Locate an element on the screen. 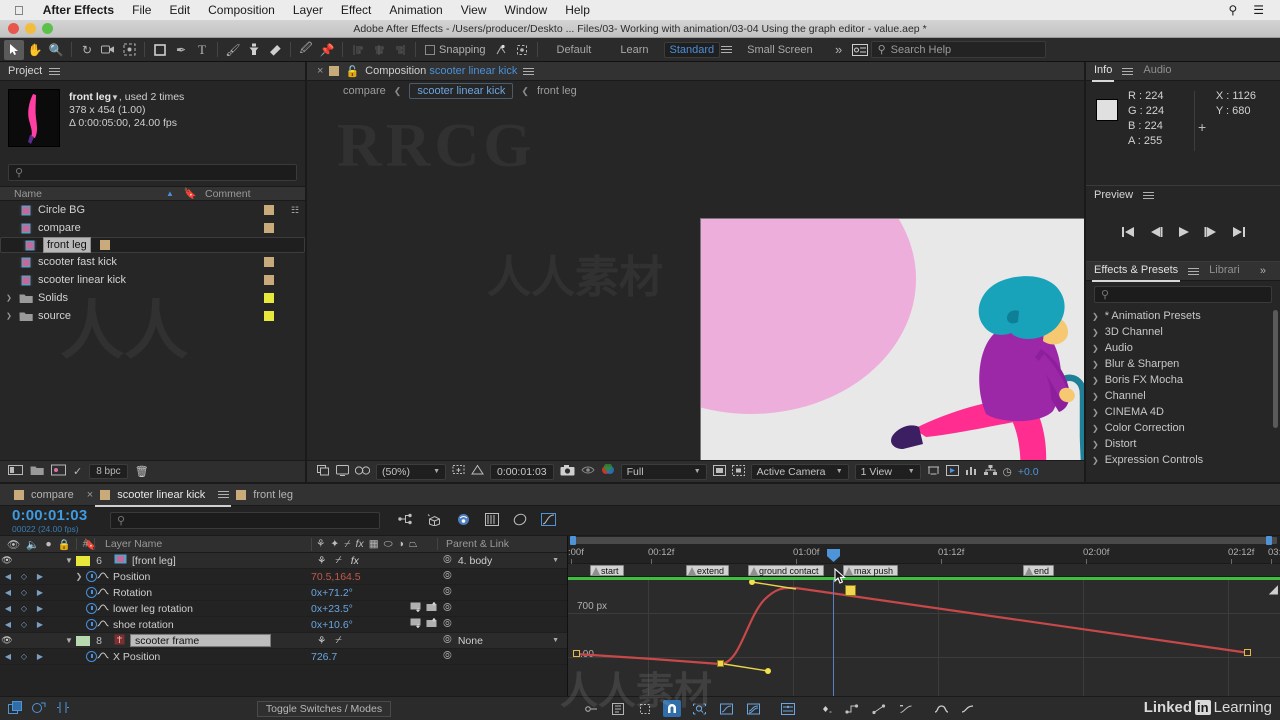  keyframe-start is located at coordinates (576, 653).